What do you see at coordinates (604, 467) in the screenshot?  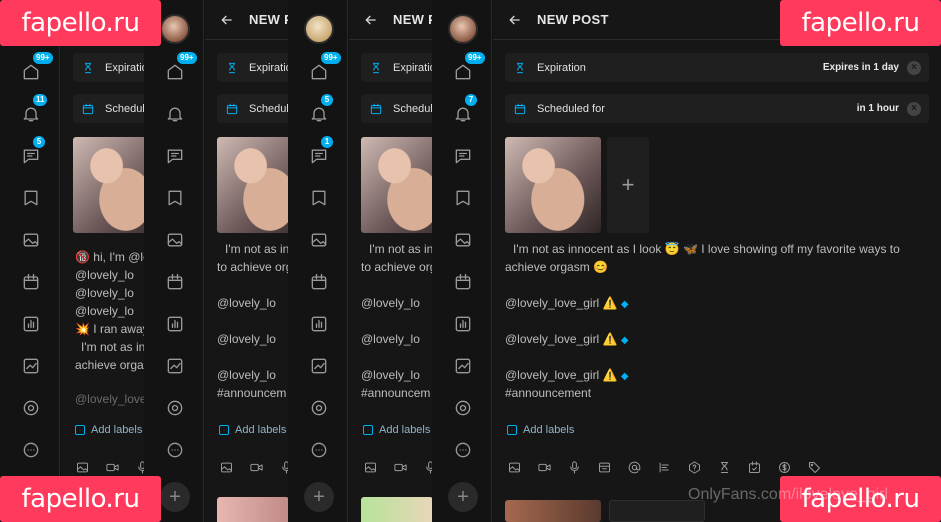 I see `gif-icon` at bounding box center [604, 467].